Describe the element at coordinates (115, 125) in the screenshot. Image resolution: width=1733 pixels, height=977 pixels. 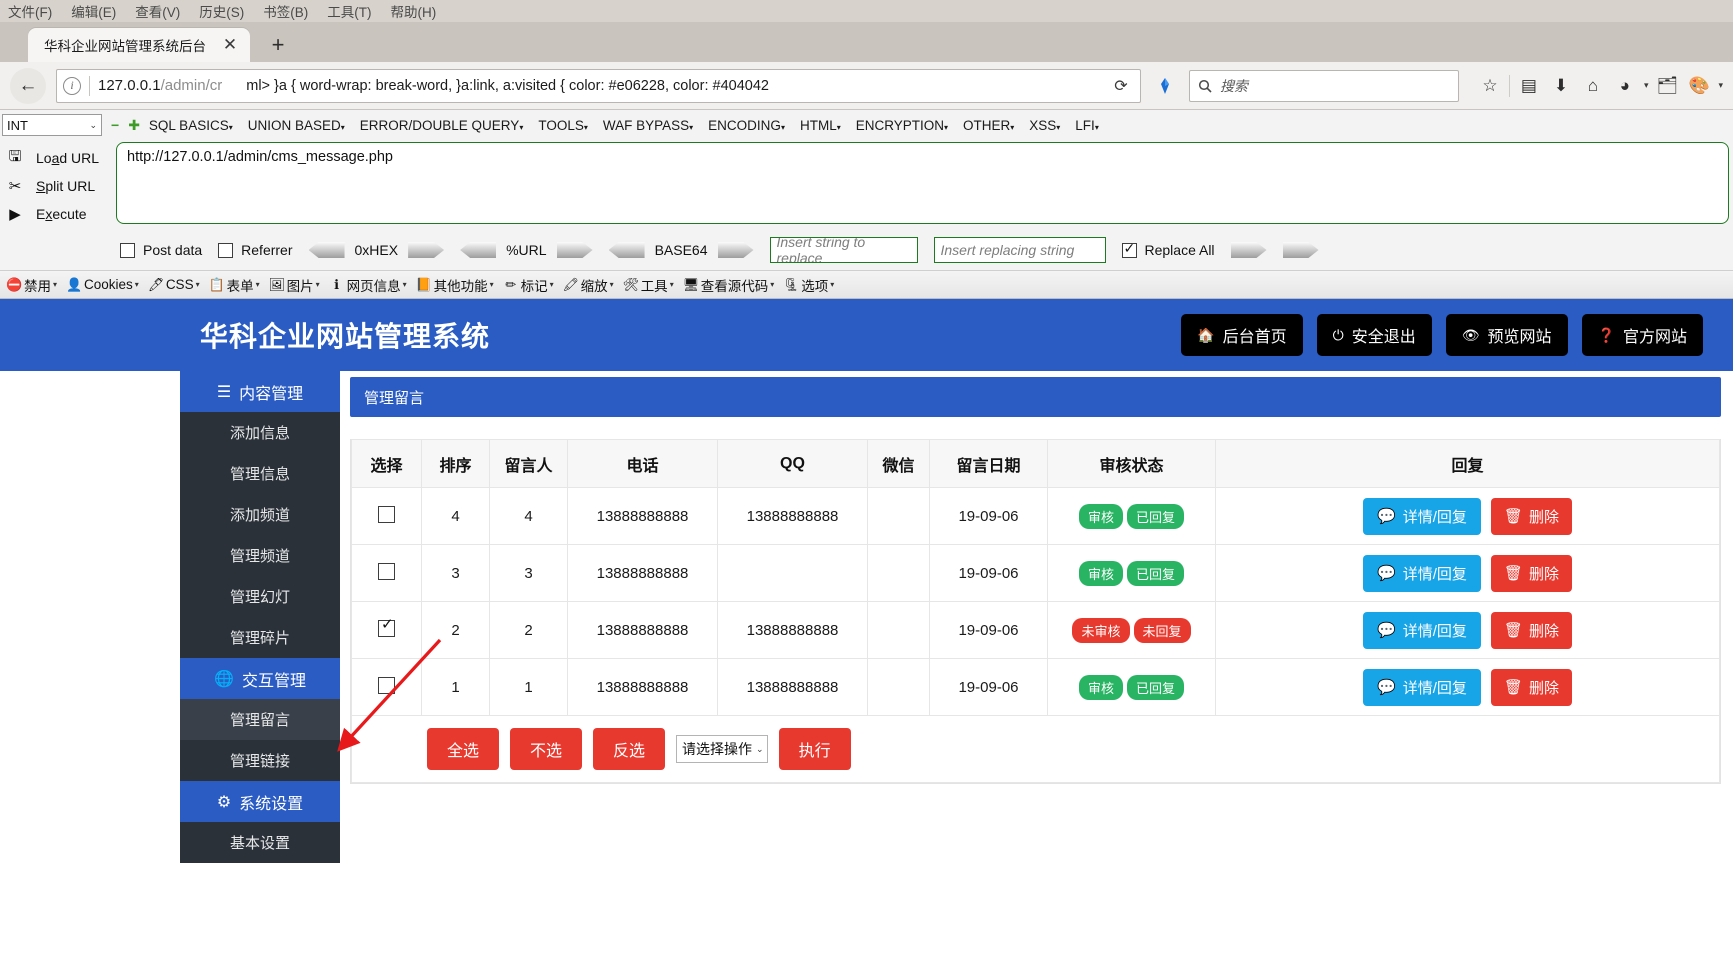
I see `remove-icon: −` at that location.